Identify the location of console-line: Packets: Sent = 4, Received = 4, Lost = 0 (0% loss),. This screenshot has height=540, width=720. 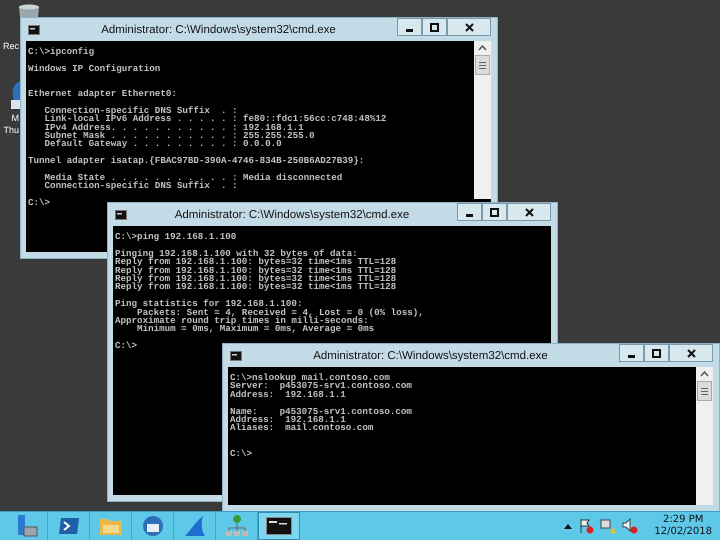
(281, 313).